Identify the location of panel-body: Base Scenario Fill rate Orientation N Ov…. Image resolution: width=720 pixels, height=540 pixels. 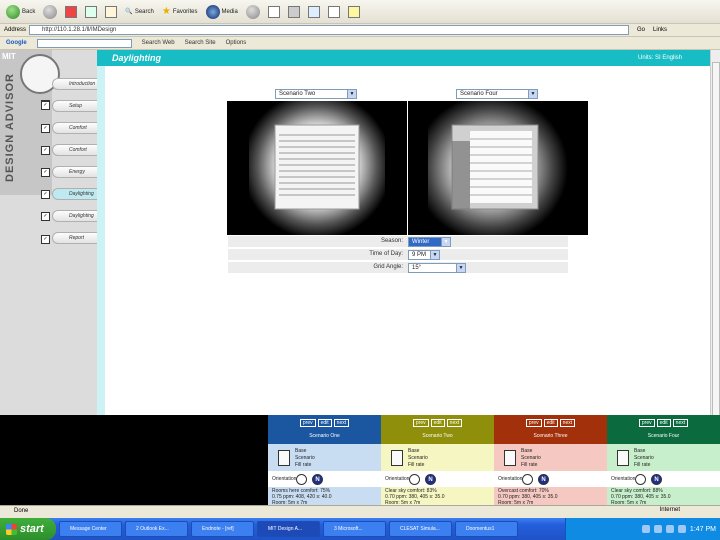
(550, 475).